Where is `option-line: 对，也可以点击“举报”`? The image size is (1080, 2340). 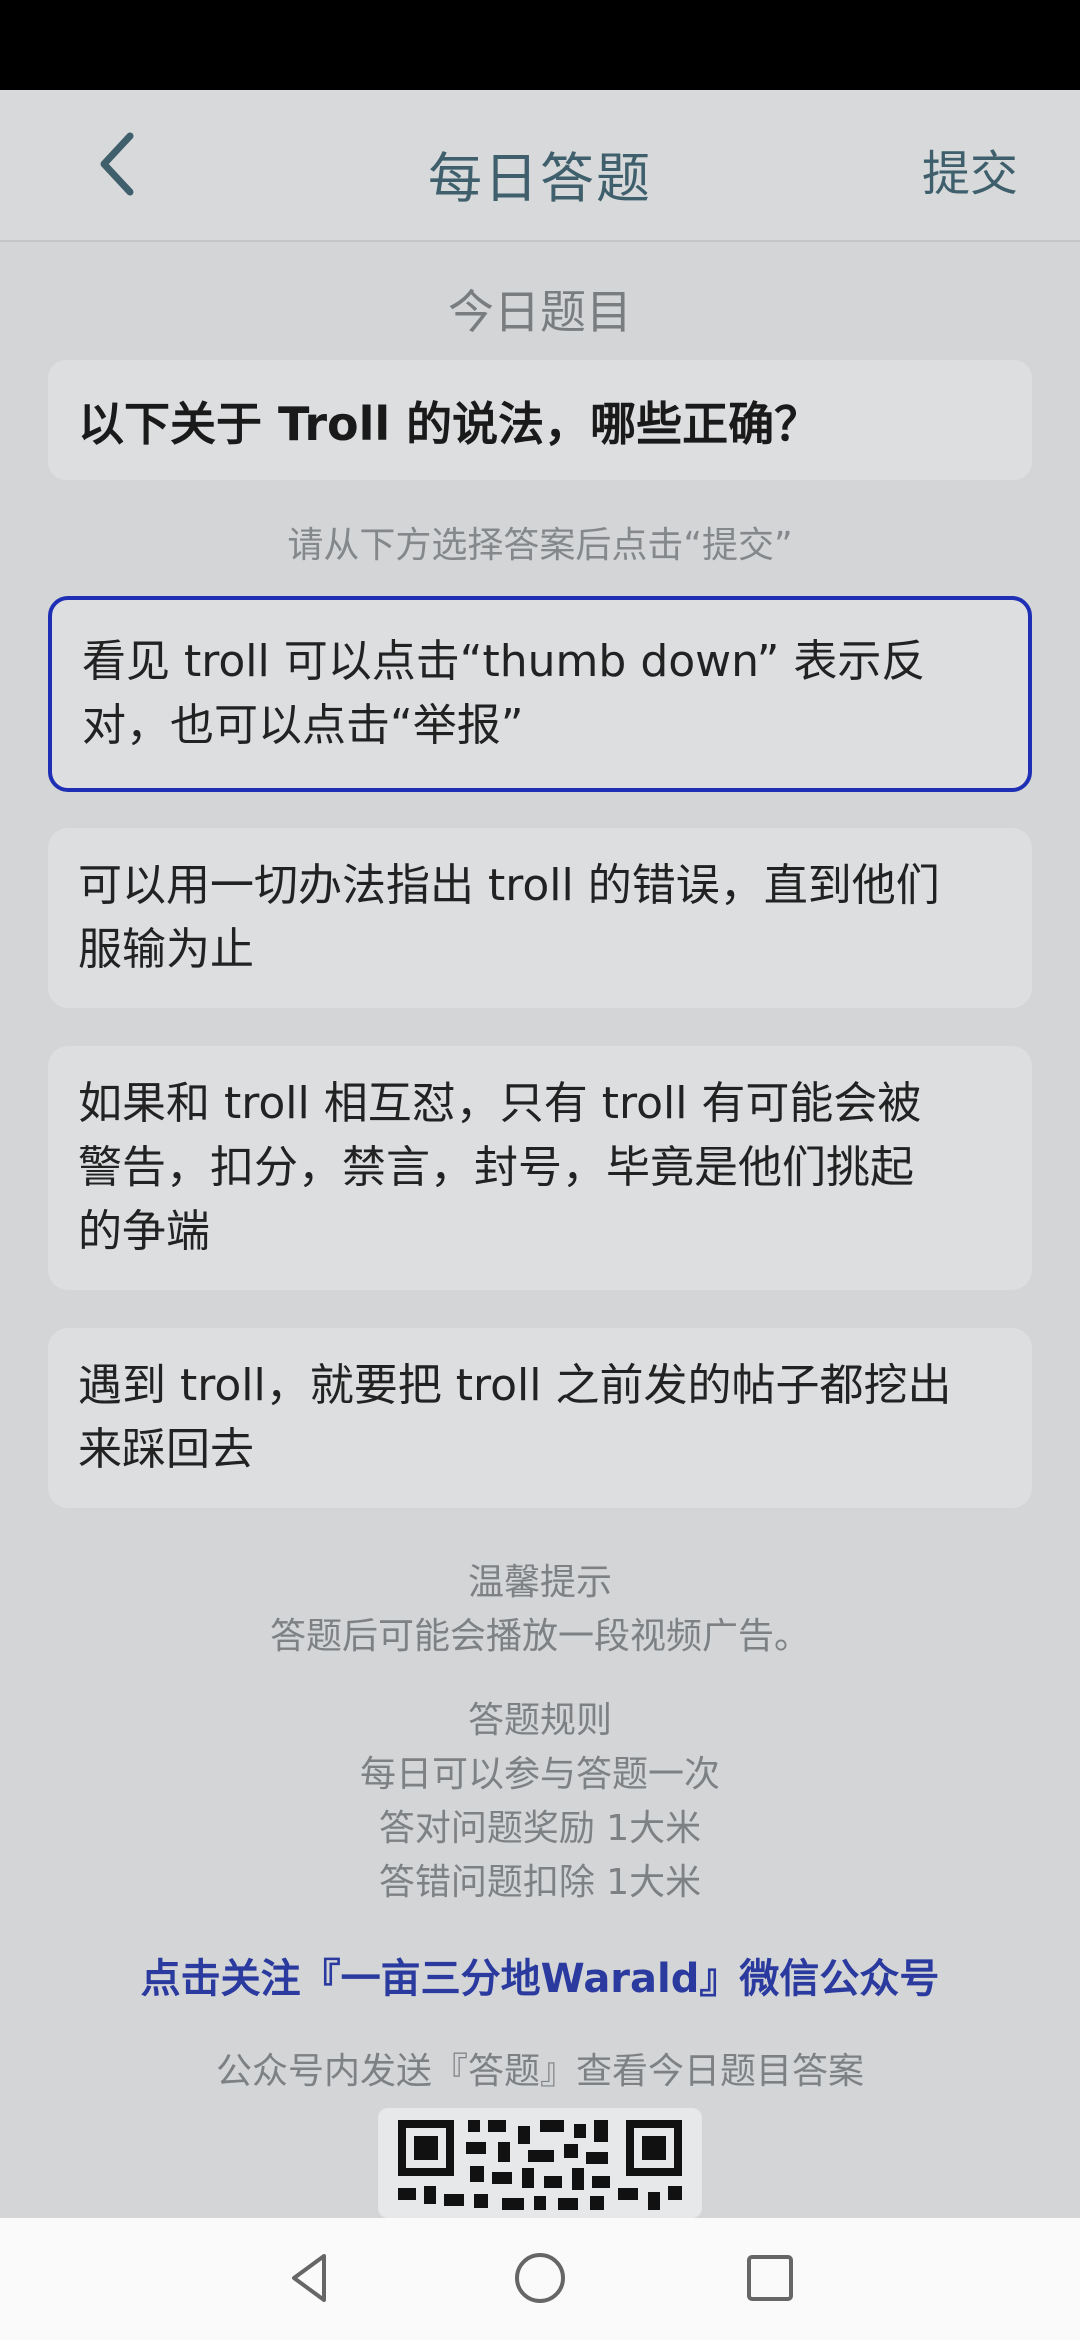
option-line: 对，也可以点击“举报” is located at coordinates (303, 725).